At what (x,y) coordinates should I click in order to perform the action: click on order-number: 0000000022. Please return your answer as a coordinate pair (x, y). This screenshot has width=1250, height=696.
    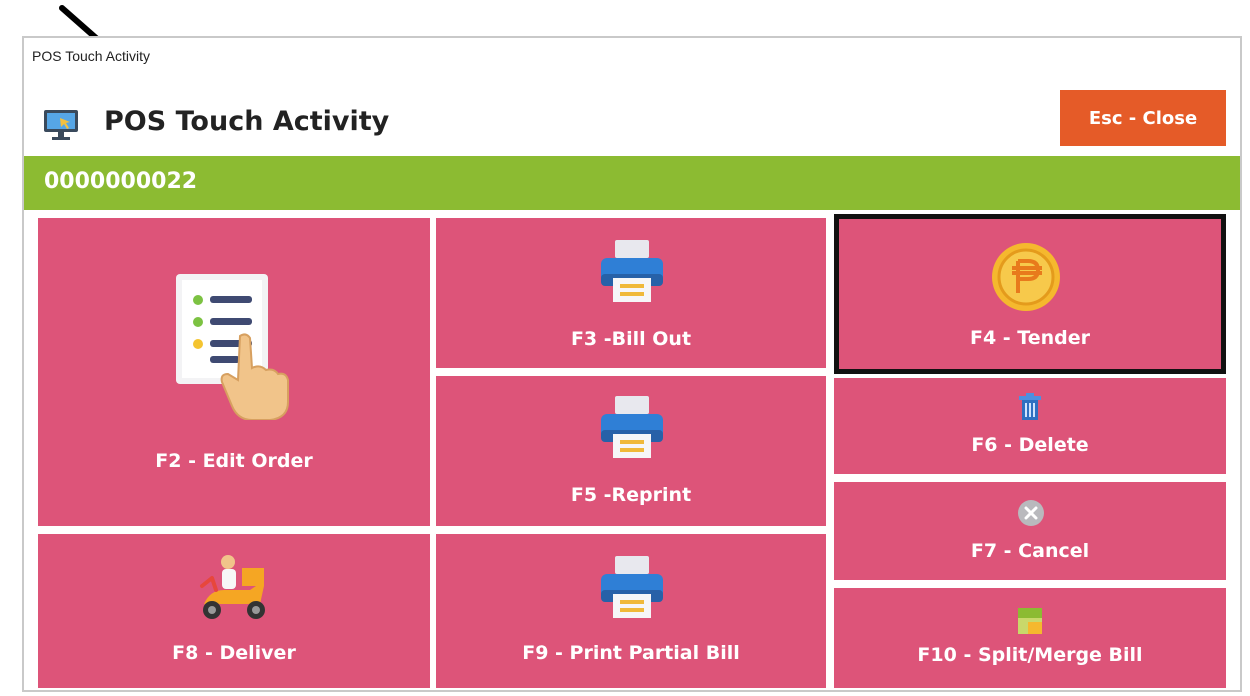
    Looking at the image, I should click on (121, 181).